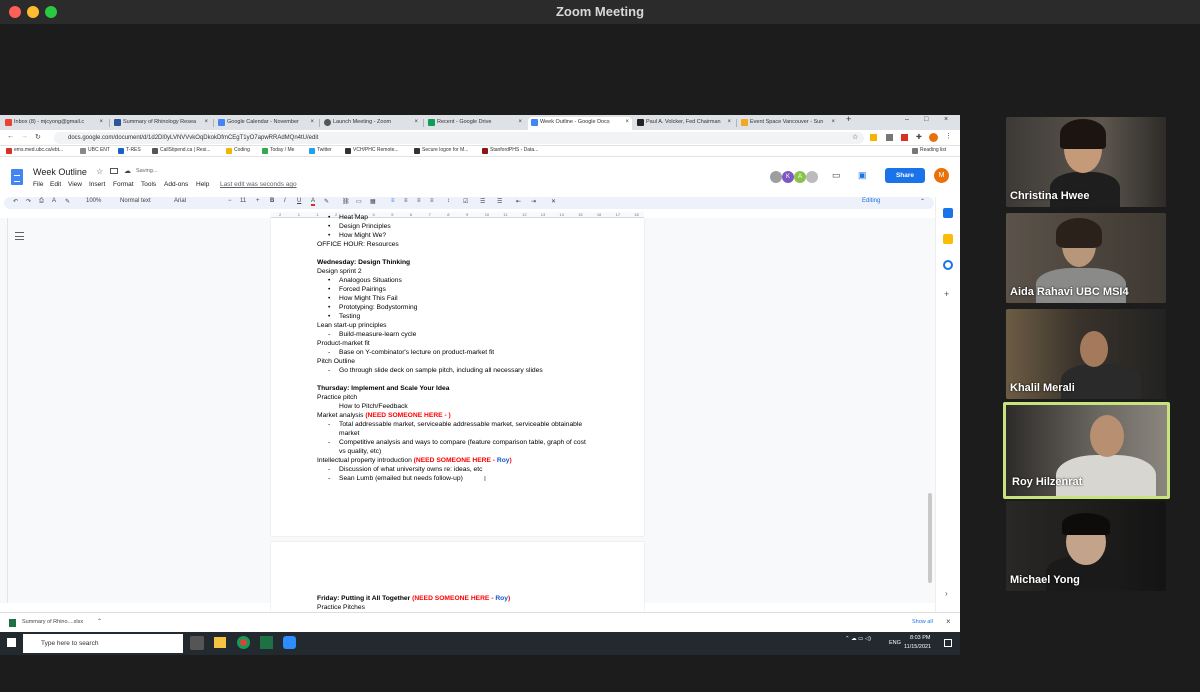  What do you see at coordinates (114, 171) in the screenshot?
I see `move-folder-icon` at bounding box center [114, 171].